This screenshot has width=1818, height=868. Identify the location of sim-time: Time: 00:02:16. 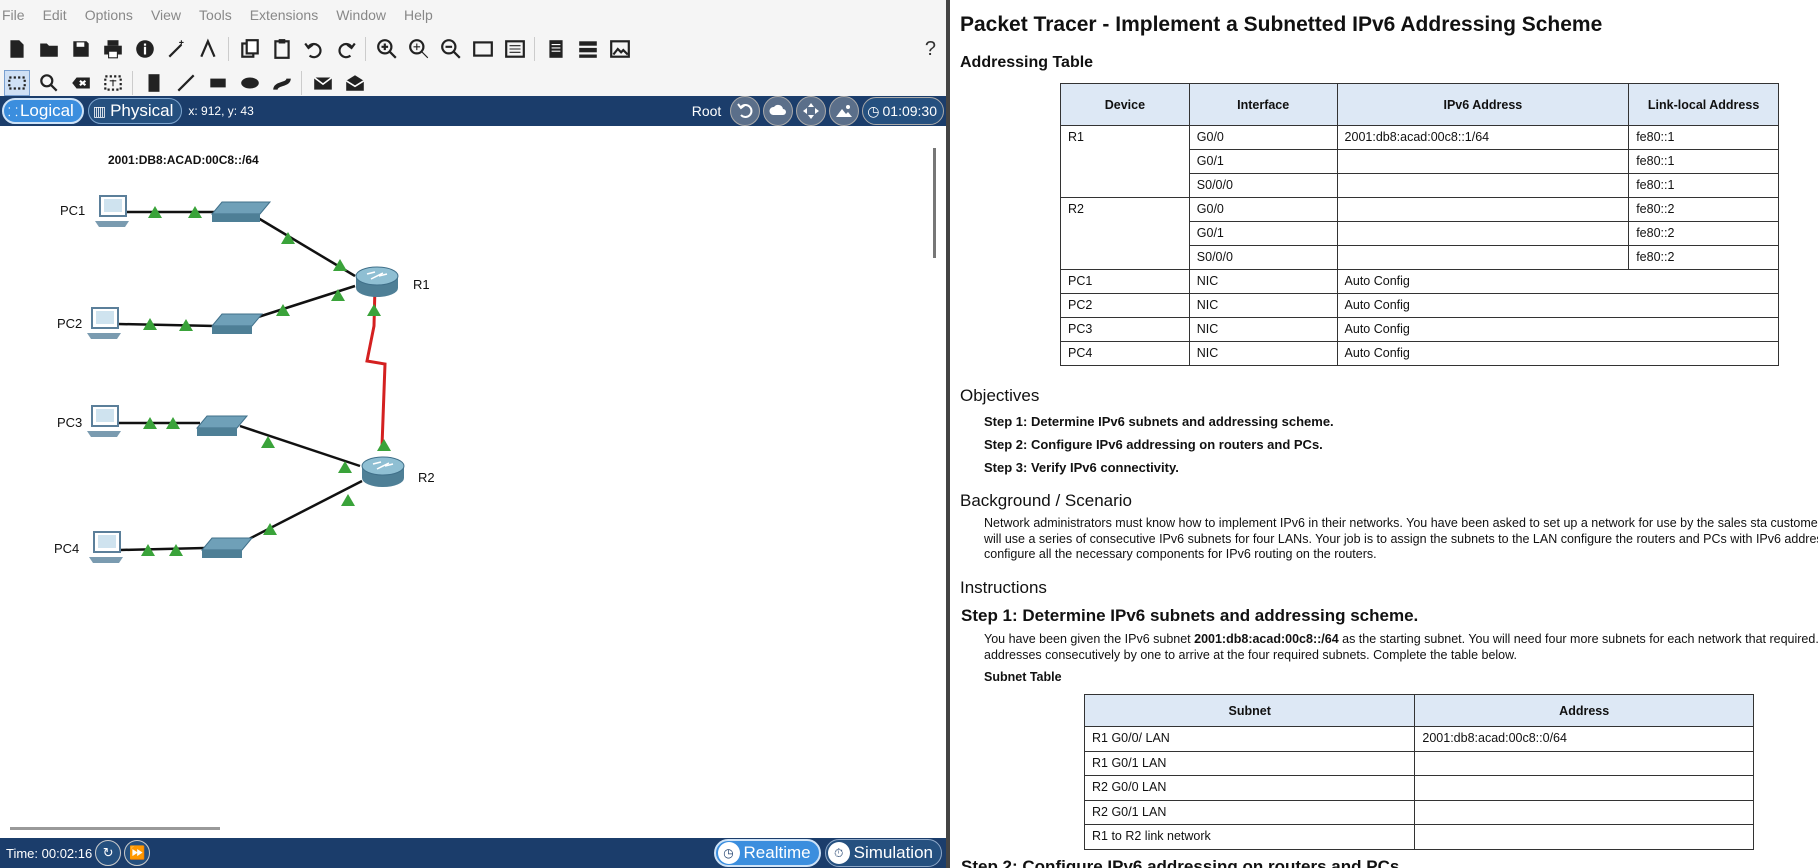
(49, 853).